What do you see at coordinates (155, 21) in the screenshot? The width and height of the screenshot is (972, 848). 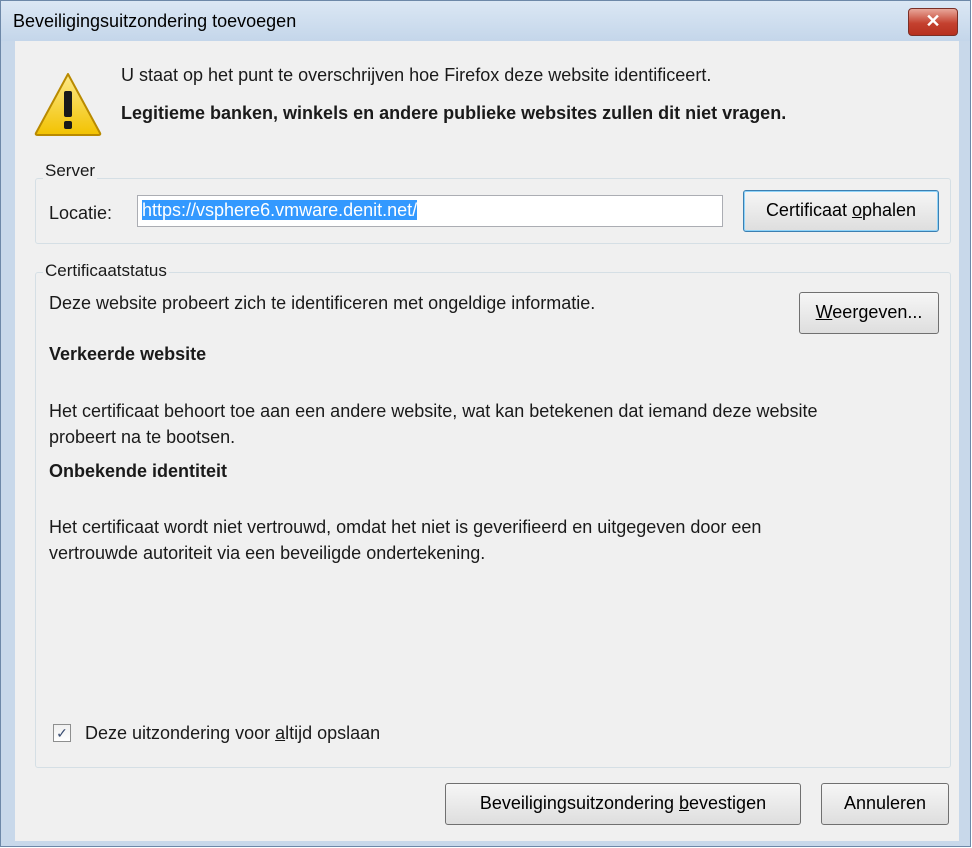 I see `dialog-title: Beveiligingsuitzondering toevoegen` at bounding box center [155, 21].